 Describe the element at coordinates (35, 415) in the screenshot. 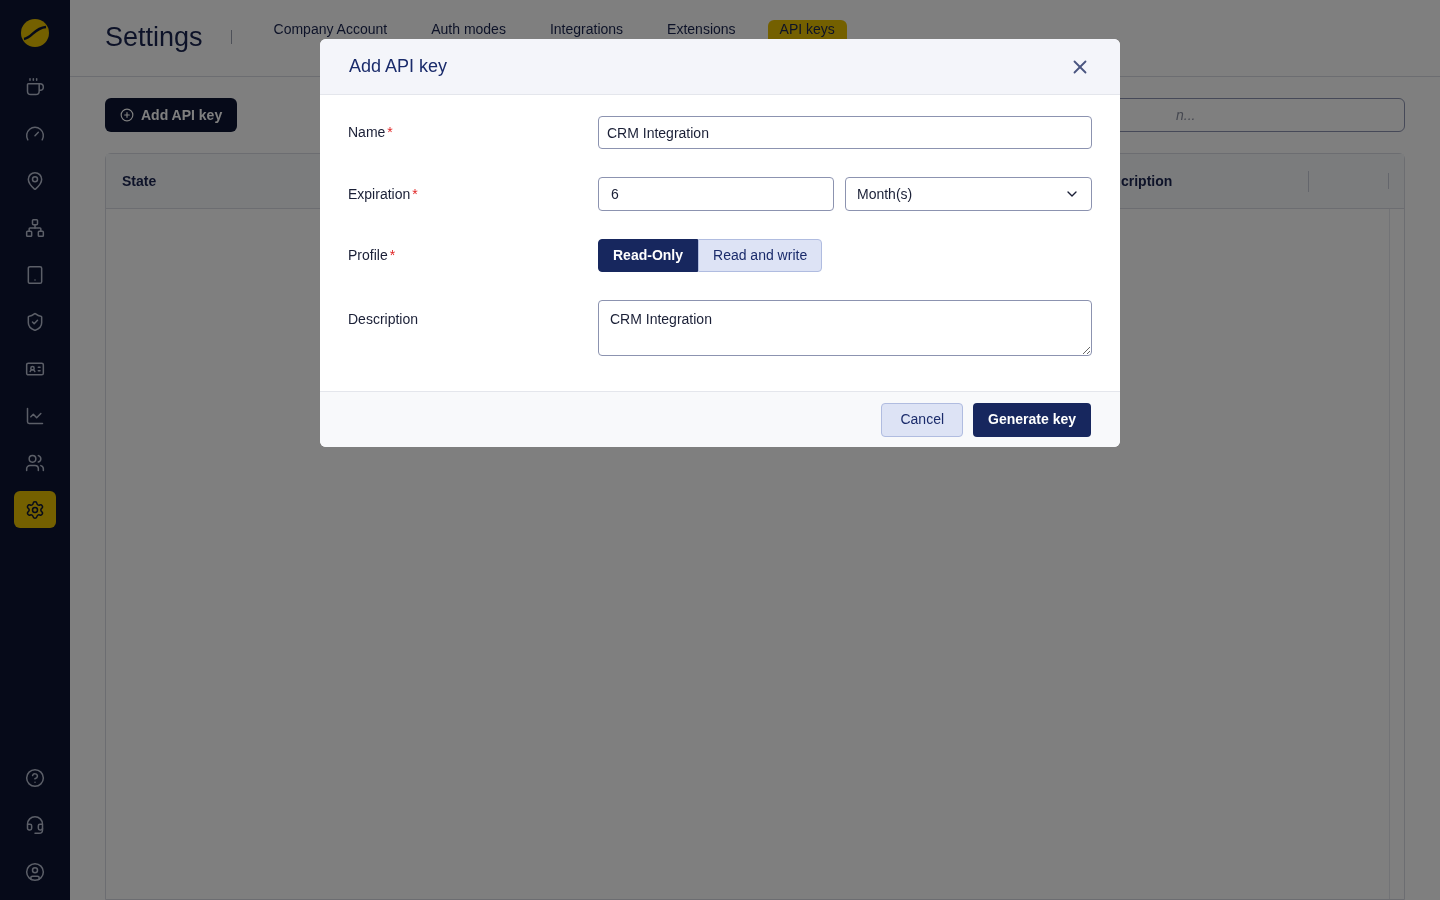

I see `line-chart-icon` at that location.